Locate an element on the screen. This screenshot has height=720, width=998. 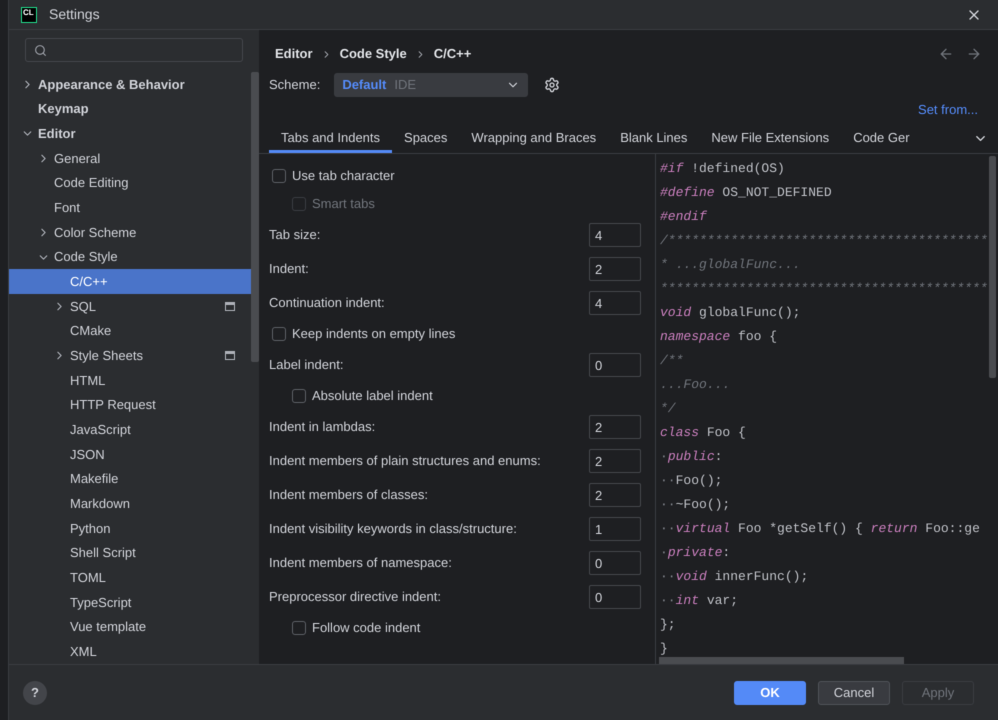
scrollbar is located at coordinates (255, 217).